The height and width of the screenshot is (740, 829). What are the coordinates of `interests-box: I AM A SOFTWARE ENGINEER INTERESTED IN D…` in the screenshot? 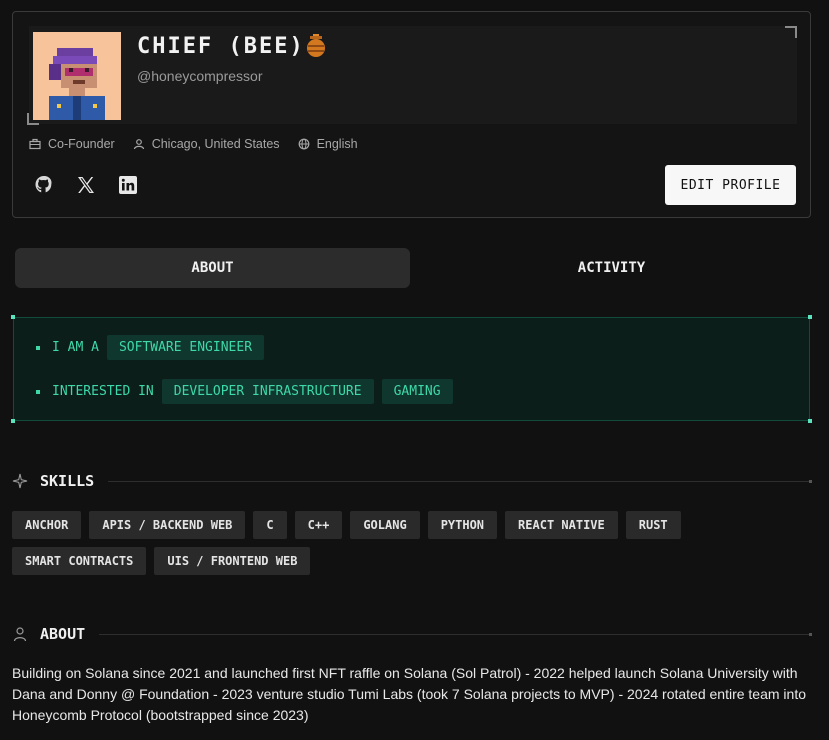 It's located at (411, 369).